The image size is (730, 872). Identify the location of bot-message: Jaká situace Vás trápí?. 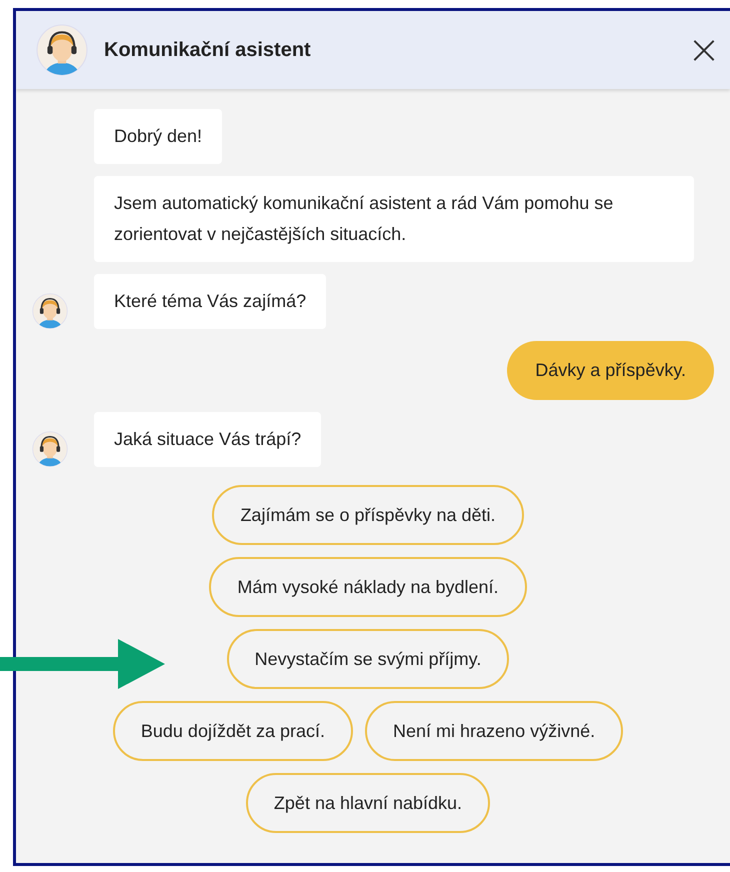
(208, 439).